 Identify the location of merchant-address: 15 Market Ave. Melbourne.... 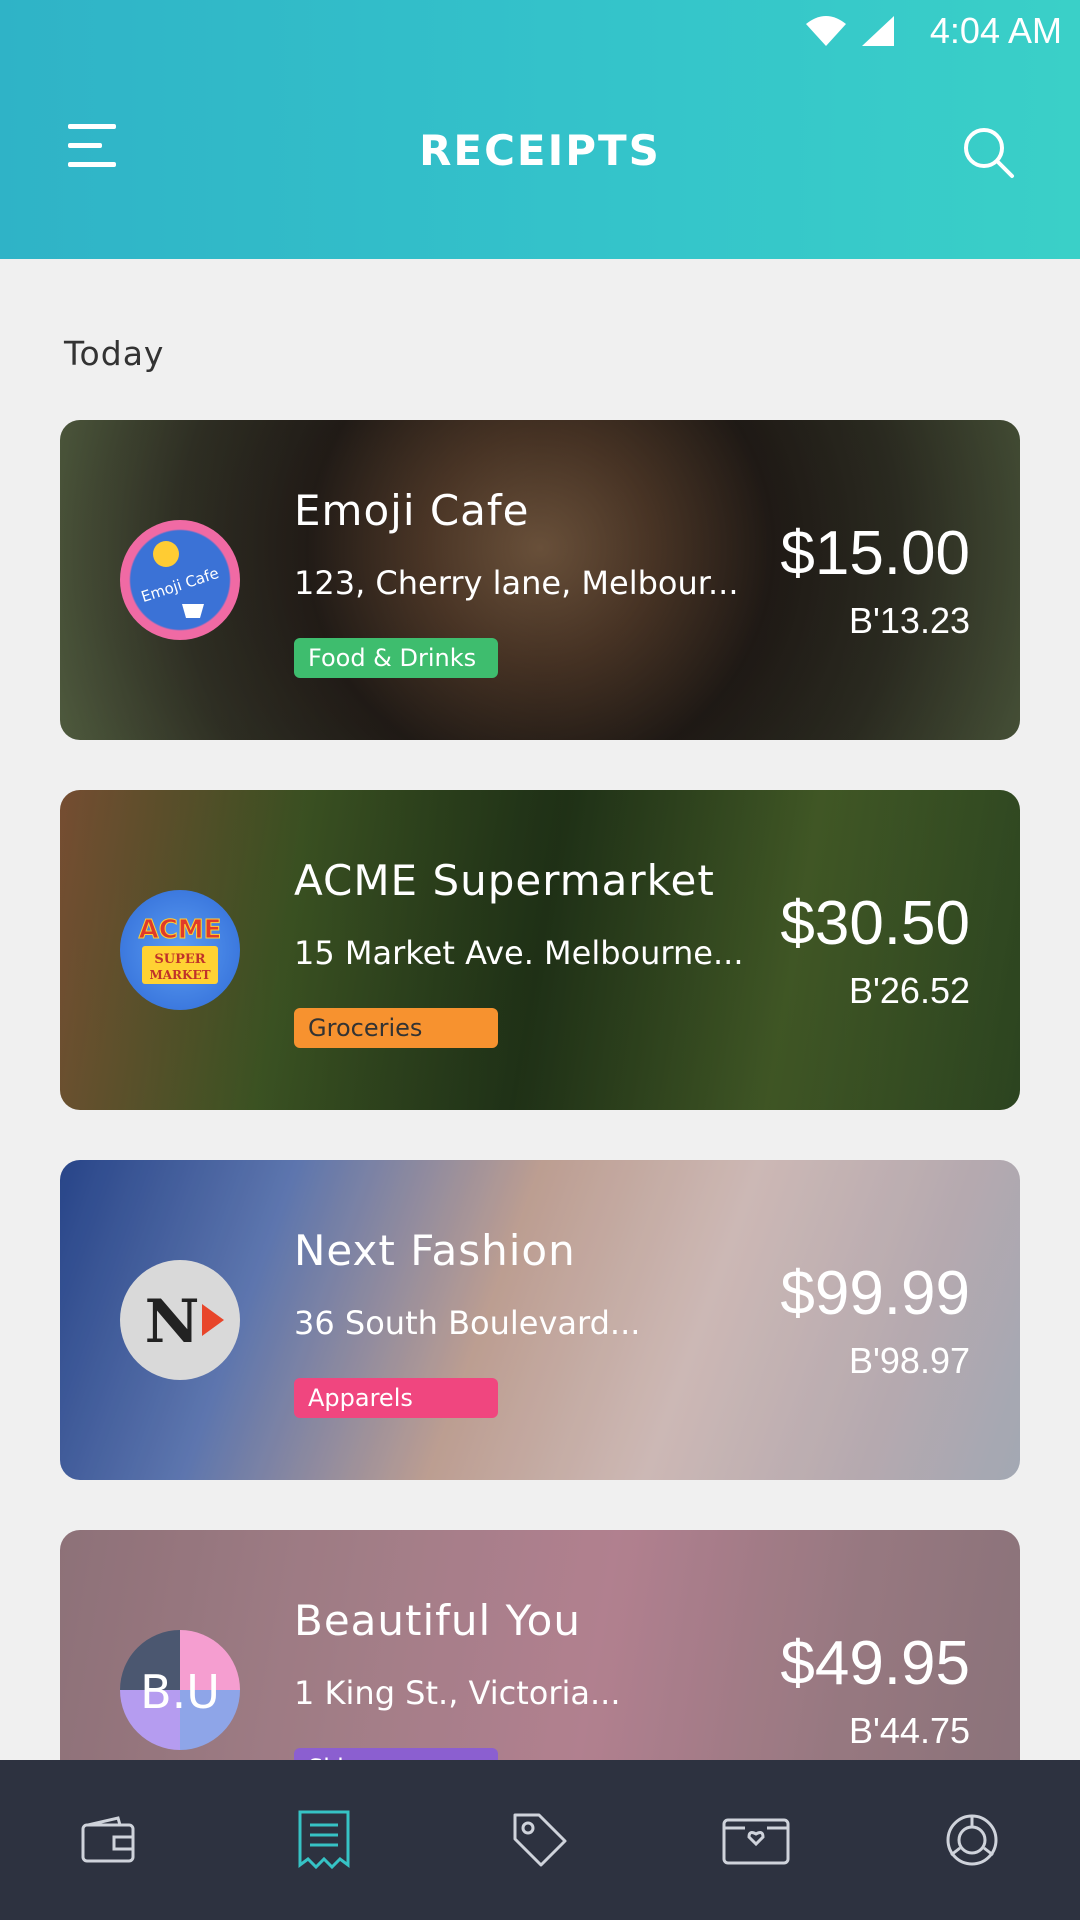
(519, 953).